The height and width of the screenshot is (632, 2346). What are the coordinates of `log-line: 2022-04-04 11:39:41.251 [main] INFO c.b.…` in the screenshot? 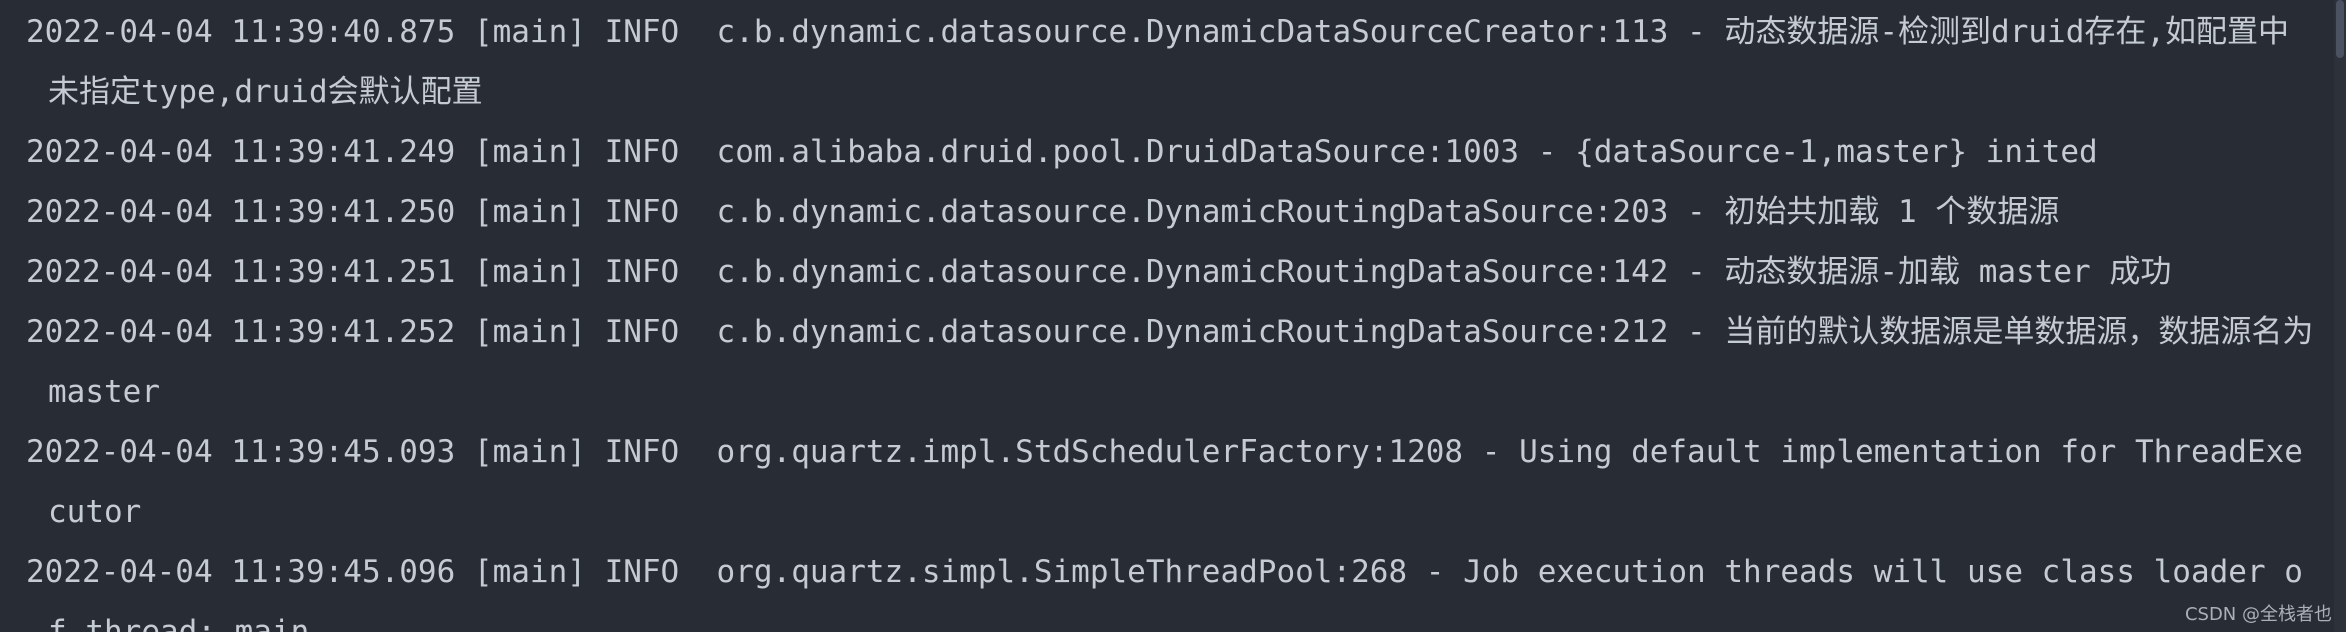 It's located at (1099, 272).